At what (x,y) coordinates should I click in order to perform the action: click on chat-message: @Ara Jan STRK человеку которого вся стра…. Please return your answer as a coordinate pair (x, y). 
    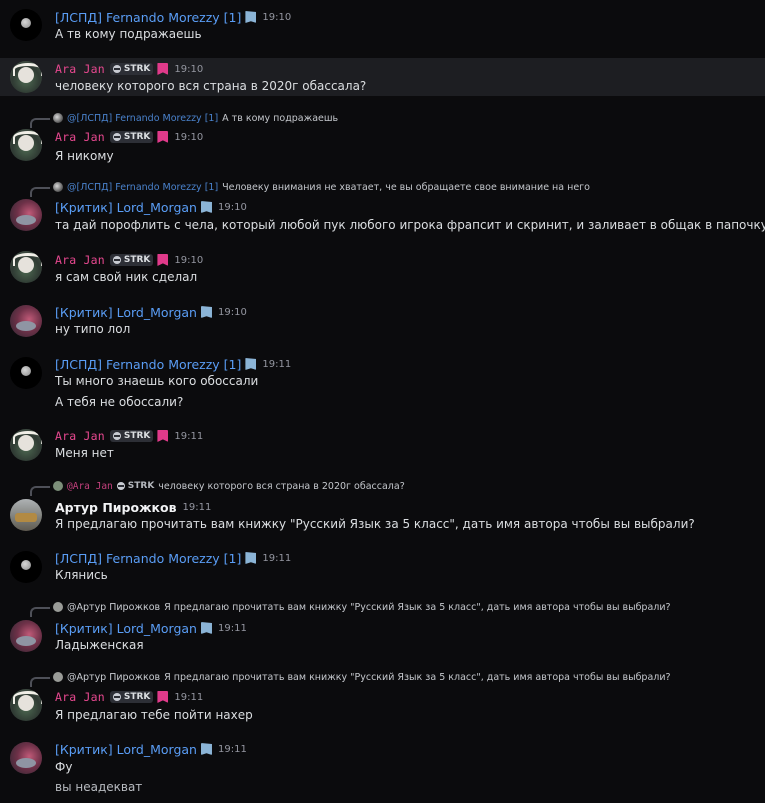
    Looking at the image, I should click on (382, 507).